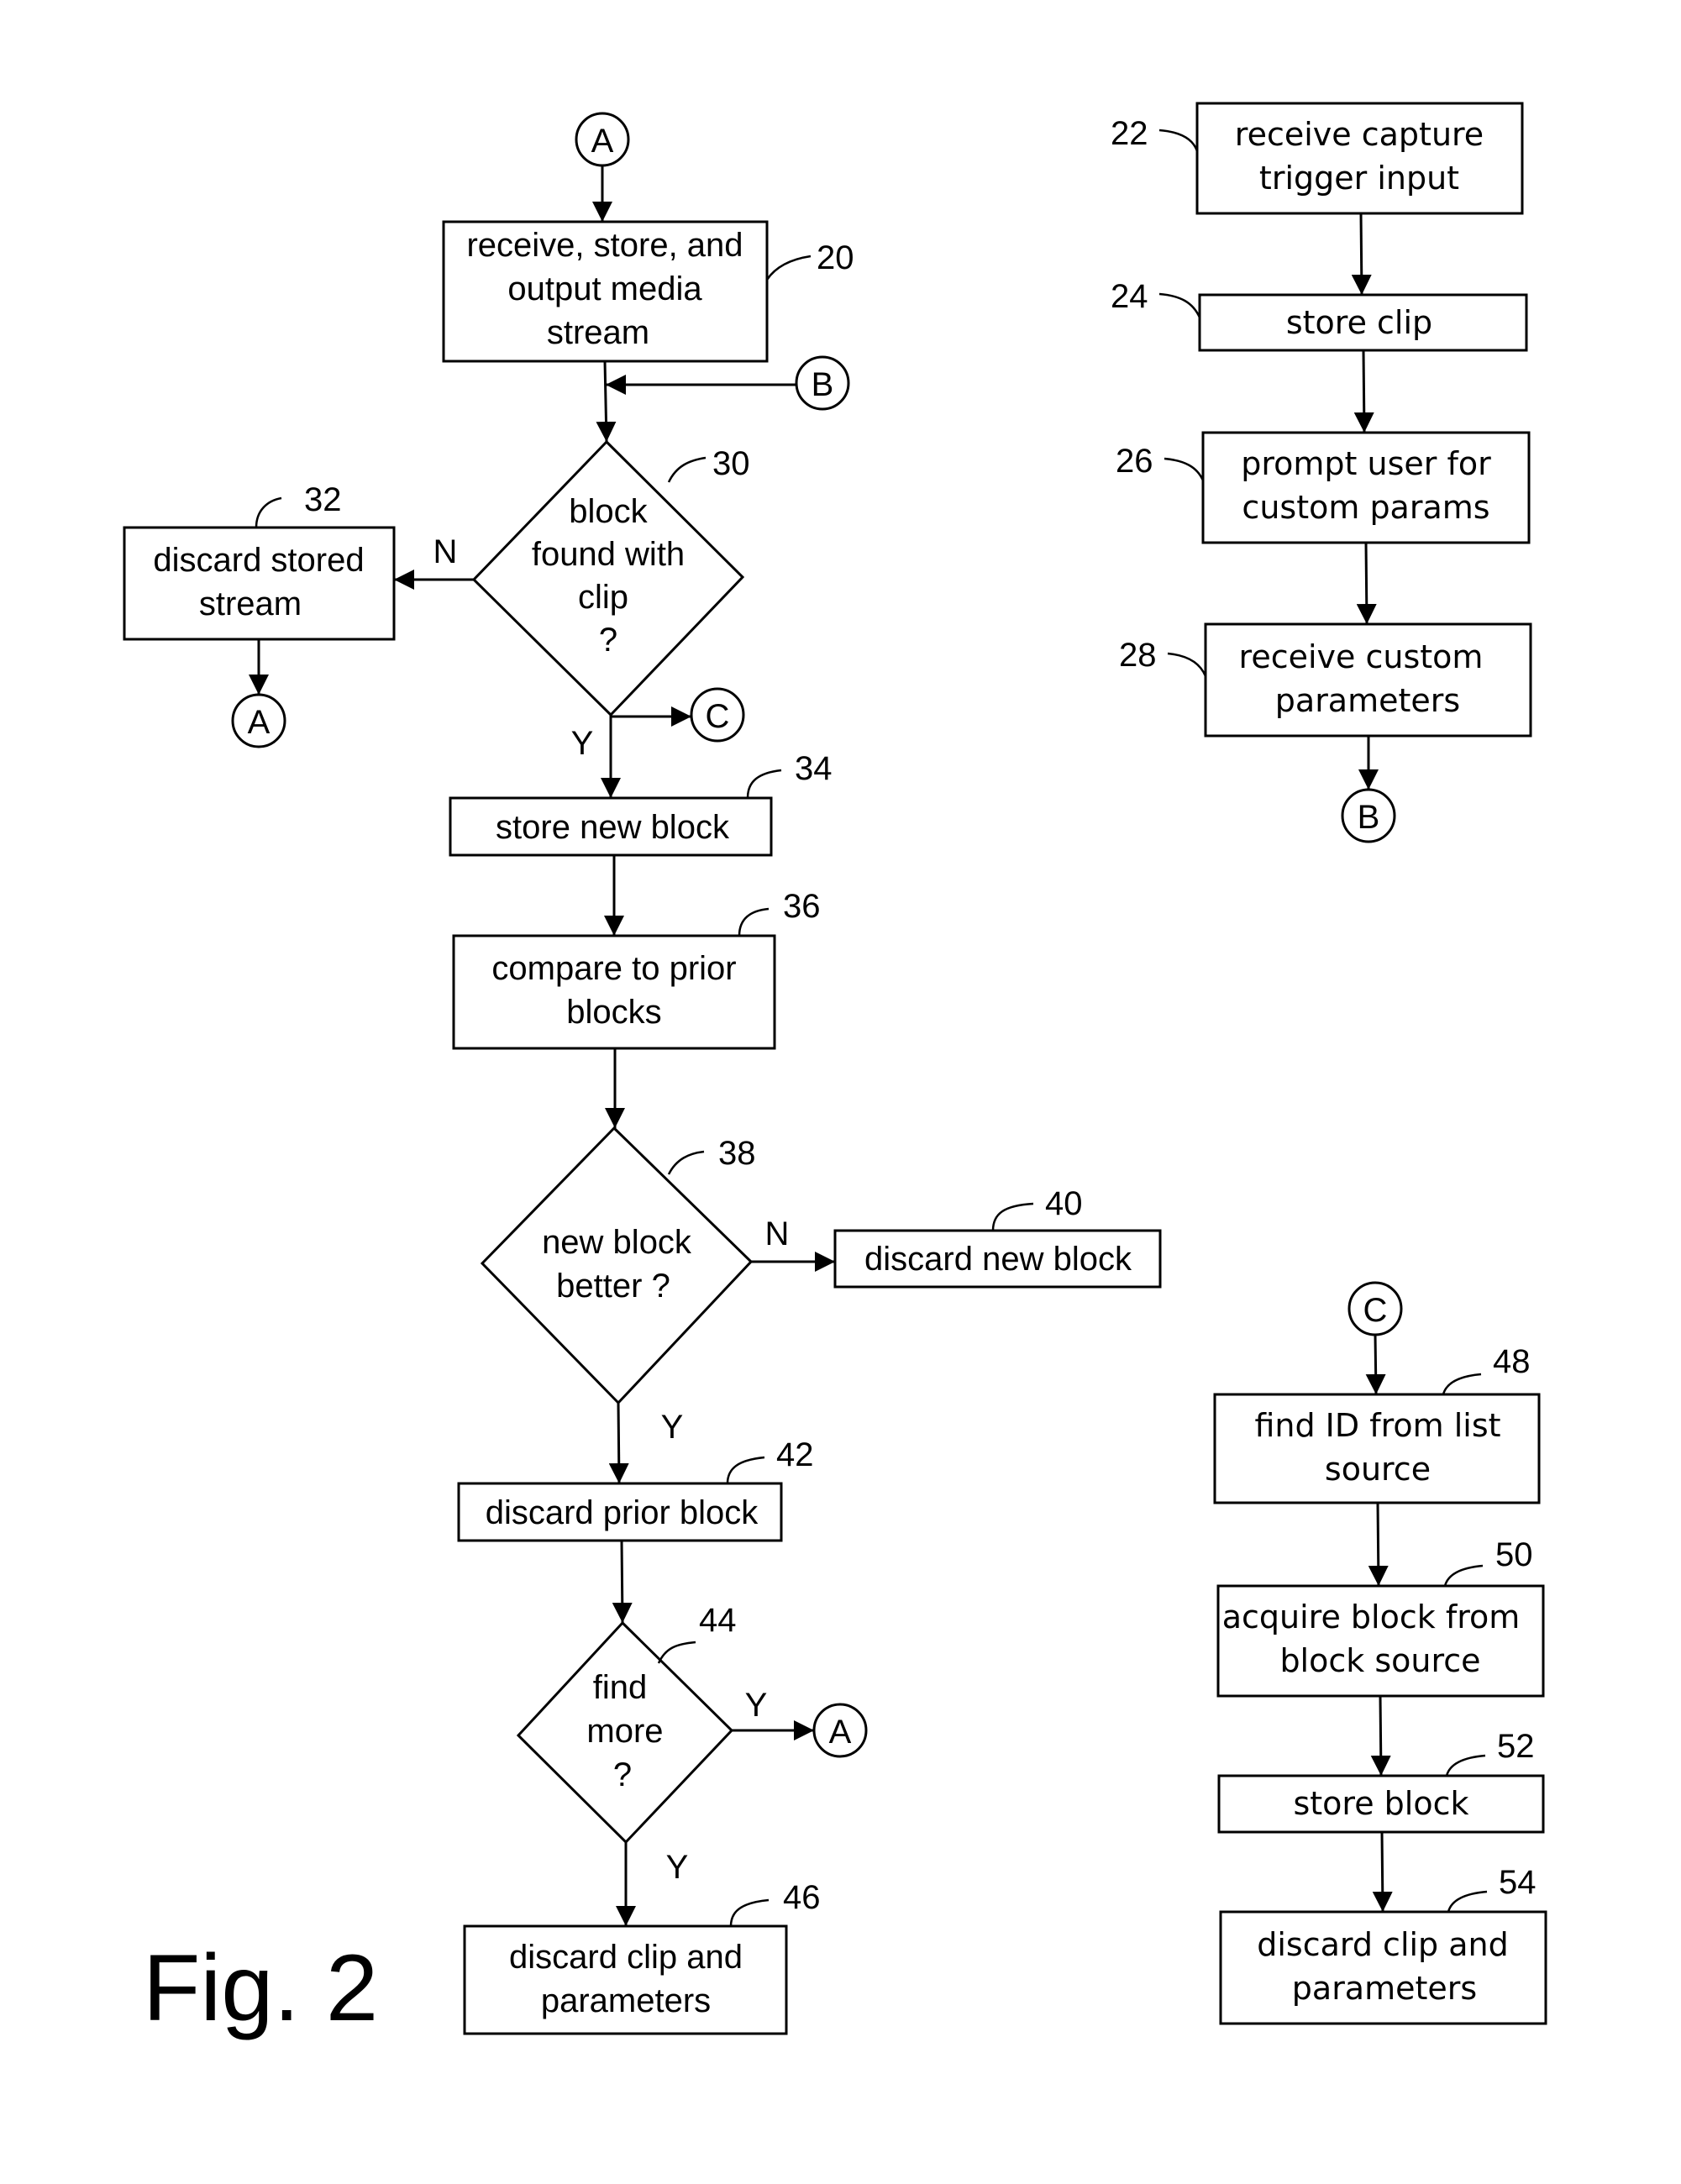 This screenshot has height=2184, width=1681. I want to click on decision-44-line-1: find, so click(620, 1687).